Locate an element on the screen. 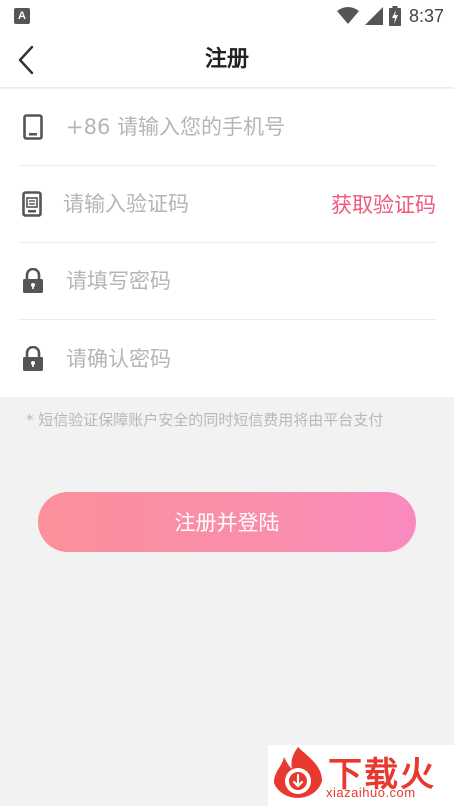 The width and height of the screenshot is (454, 806). watermark: 下载火 xiazaihuo.com is located at coordinates (361, 775).